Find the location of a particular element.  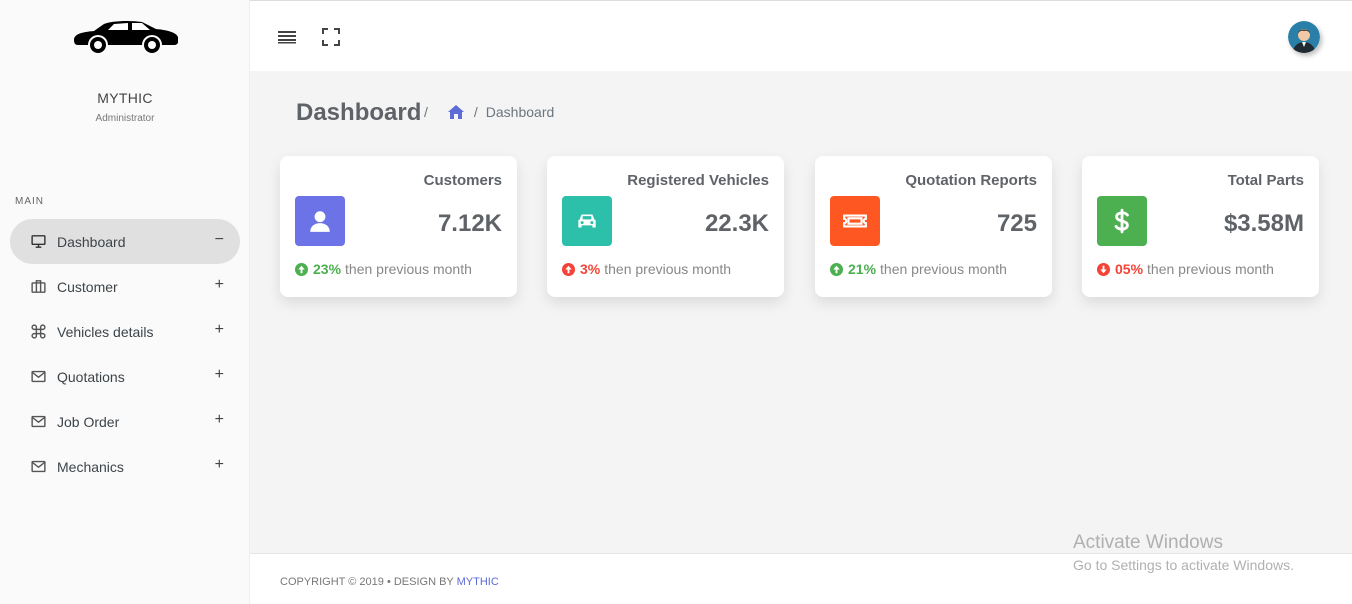

breadcrumb: / / Dashboard is located at coordinates (489, 112).